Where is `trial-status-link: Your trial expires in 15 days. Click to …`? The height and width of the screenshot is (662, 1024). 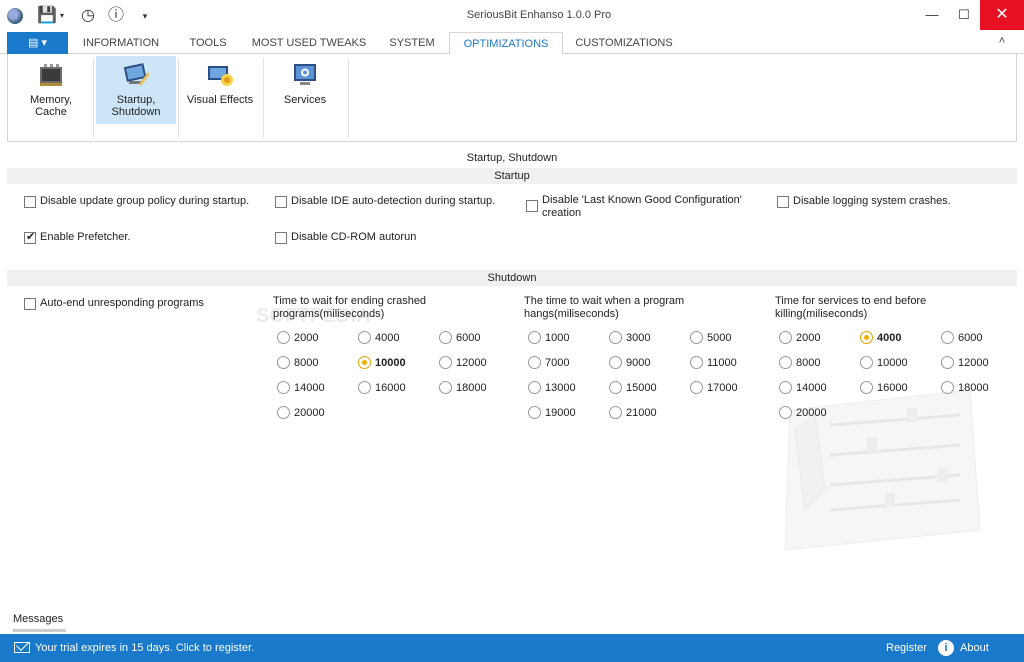 trial-status-link: Your trial expires in 15 days. Click to … is located at coordinates (144, 648).